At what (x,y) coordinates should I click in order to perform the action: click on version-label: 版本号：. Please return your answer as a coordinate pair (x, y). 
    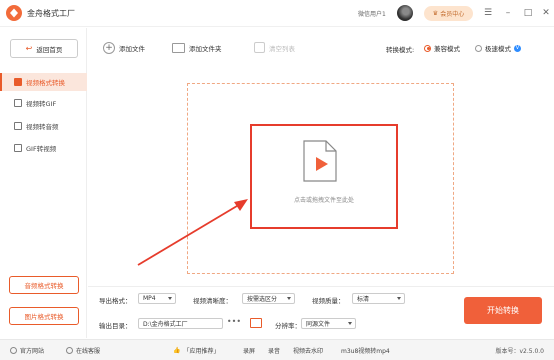
    Looking at the image, I should click on (507, 351).